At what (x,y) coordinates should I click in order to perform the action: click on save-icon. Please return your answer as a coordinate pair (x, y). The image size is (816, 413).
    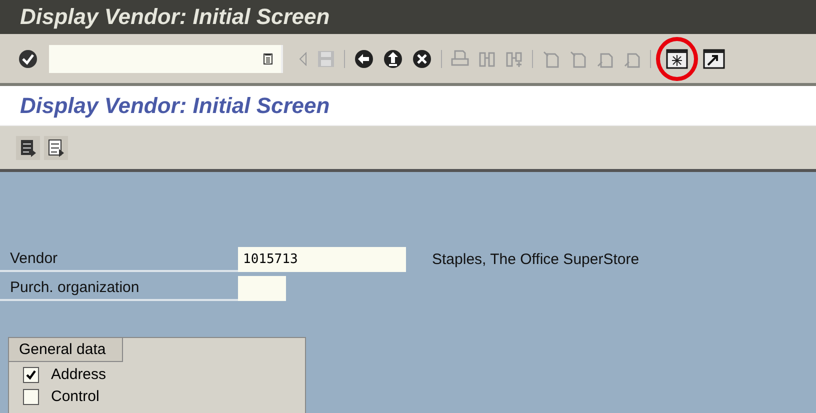
    Looking at the image, I should click on (326, 59).